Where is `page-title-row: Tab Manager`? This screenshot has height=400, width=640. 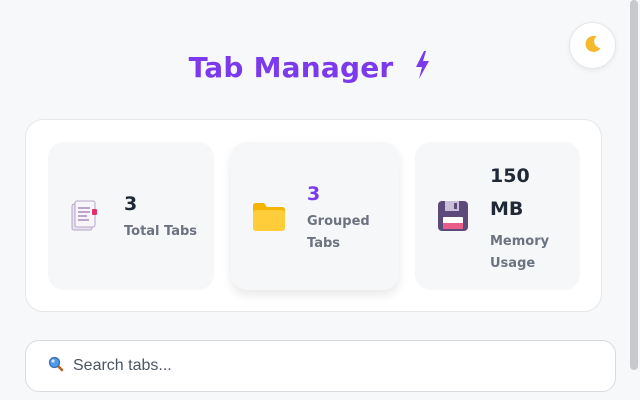 page-title-row: Tab Manager is located at coordinates (310, 67).